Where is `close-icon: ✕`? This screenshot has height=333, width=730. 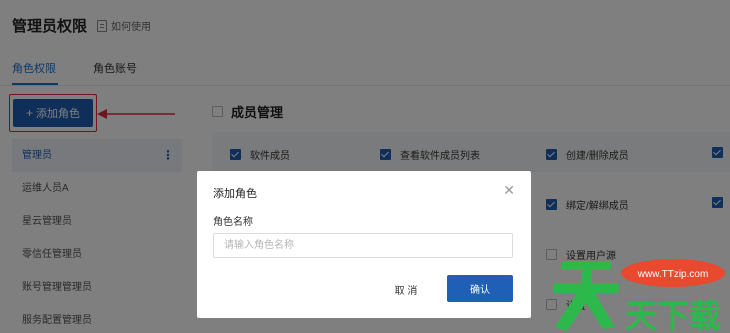 close-icon: ✕ is located at coordinates (509, 190).